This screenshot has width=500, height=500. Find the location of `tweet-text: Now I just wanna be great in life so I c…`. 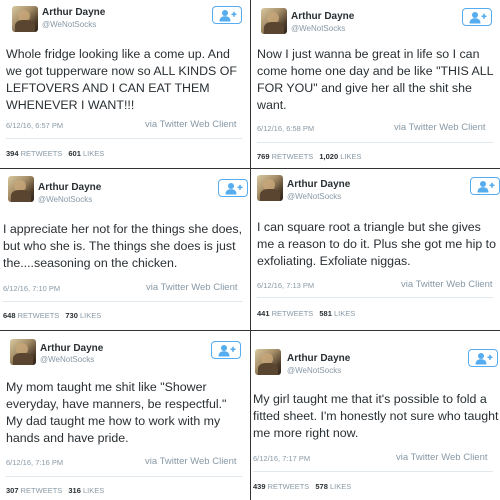

tweet-text: Now I just wanna be great in life so I c… is located at coordinates (375, 79).